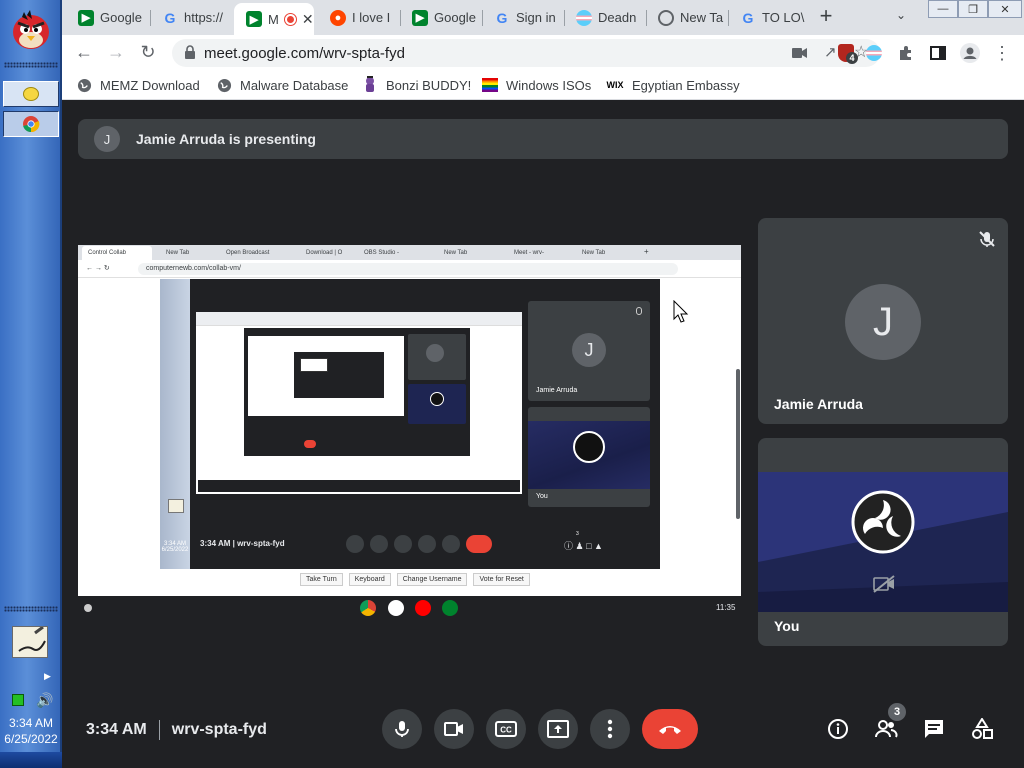  I want to click on nested-tab: Meet - wrv-, so click(529, 253).